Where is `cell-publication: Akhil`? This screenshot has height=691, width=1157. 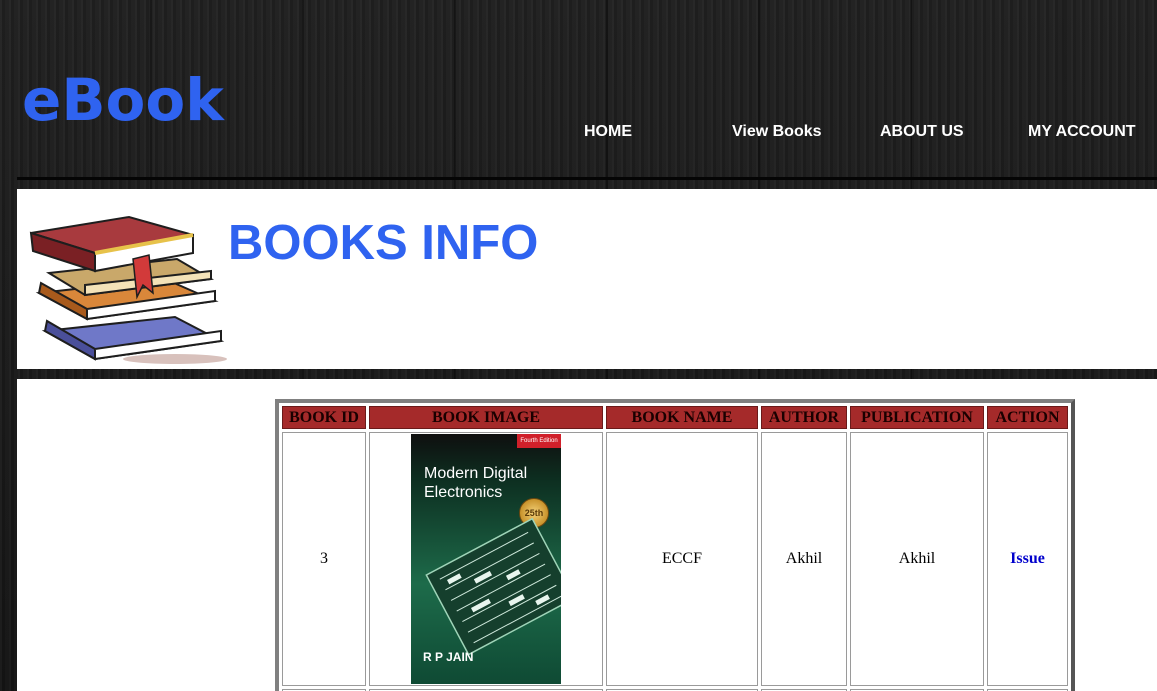 cell-publication: Akhil is located at coordinates (917, 559).